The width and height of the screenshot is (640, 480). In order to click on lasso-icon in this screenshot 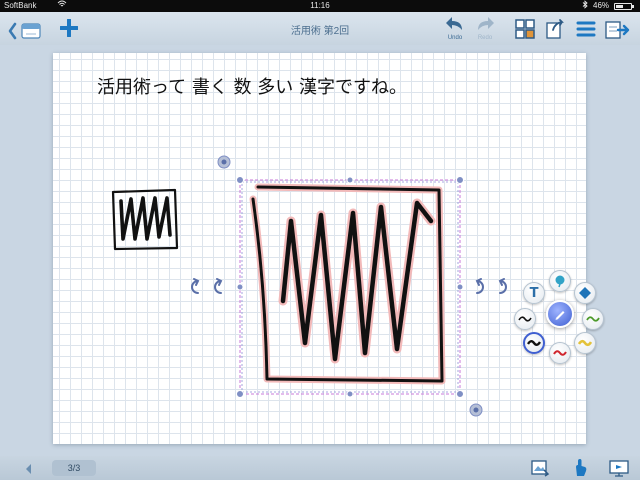, I will do `click(560, 281)`.